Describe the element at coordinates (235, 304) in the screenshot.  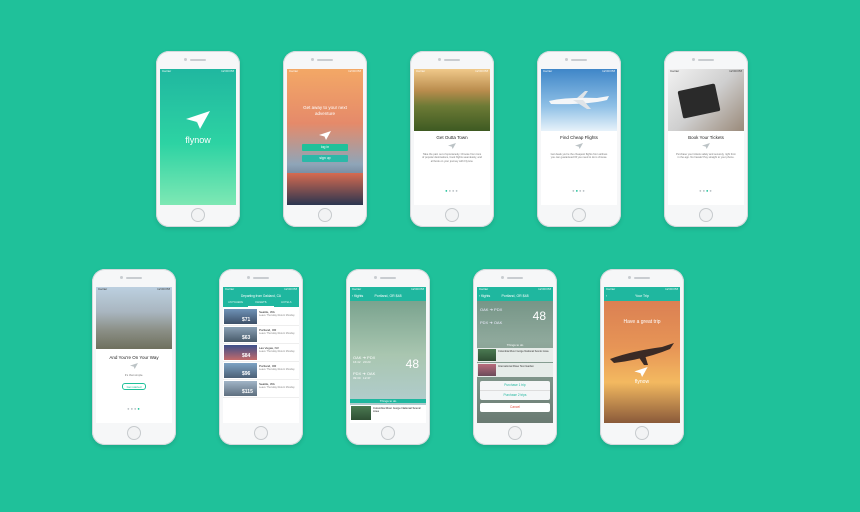
I see `tab-anywhere: ANYWHERE` at that location.